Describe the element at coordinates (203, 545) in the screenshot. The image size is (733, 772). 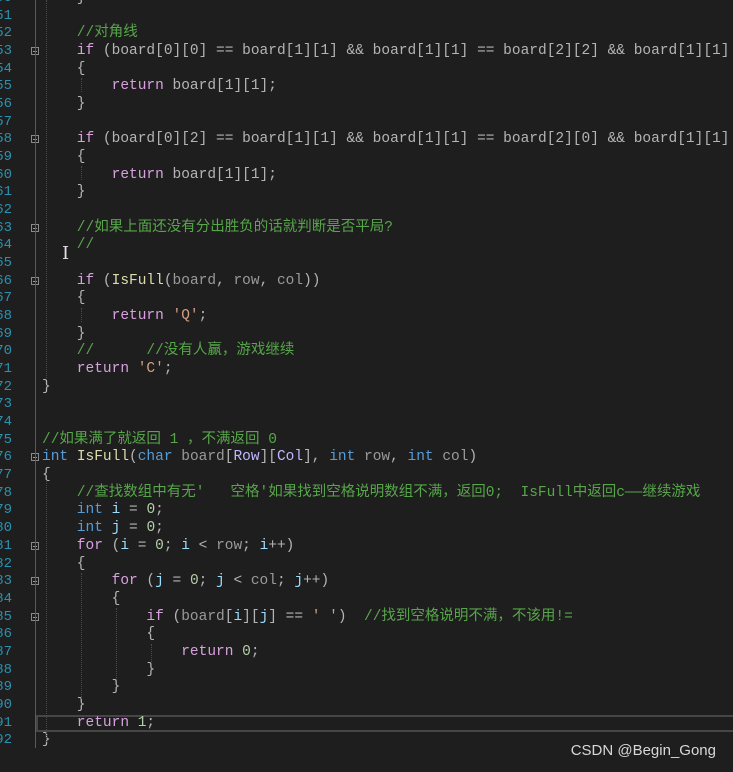
I see `token-p: <` at that location.